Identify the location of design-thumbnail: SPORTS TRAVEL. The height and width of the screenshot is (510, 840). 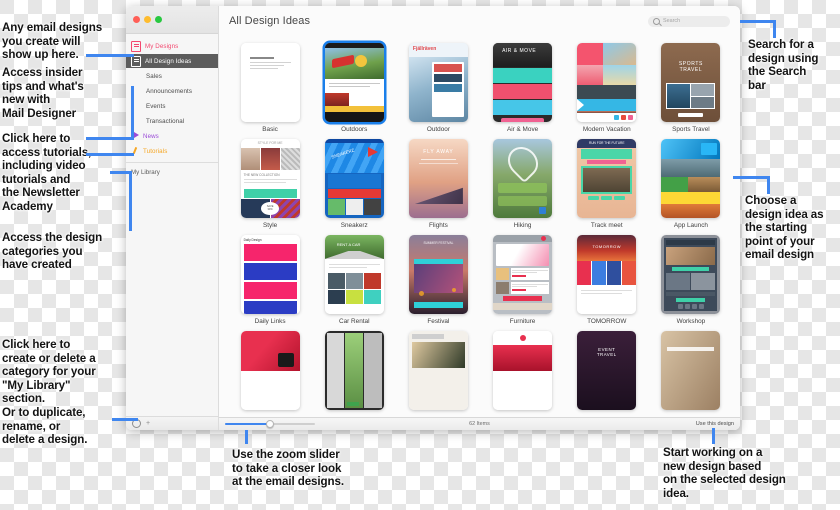
(691, 82).